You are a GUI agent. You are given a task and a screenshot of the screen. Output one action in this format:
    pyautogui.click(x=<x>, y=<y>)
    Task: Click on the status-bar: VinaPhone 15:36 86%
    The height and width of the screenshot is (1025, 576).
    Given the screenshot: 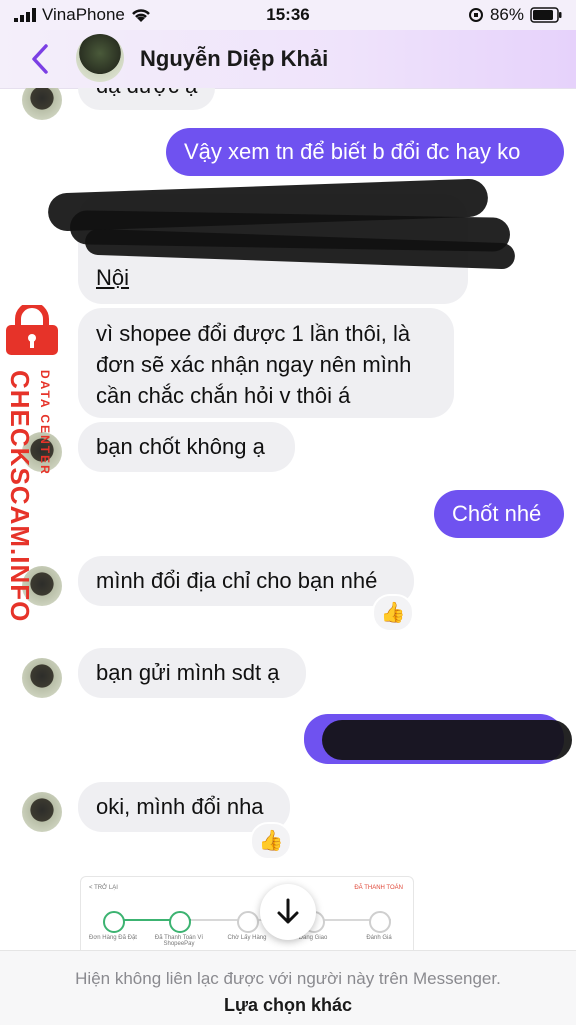 What is the action you would take?
    pyautogui.click(x=288, y=15)
    